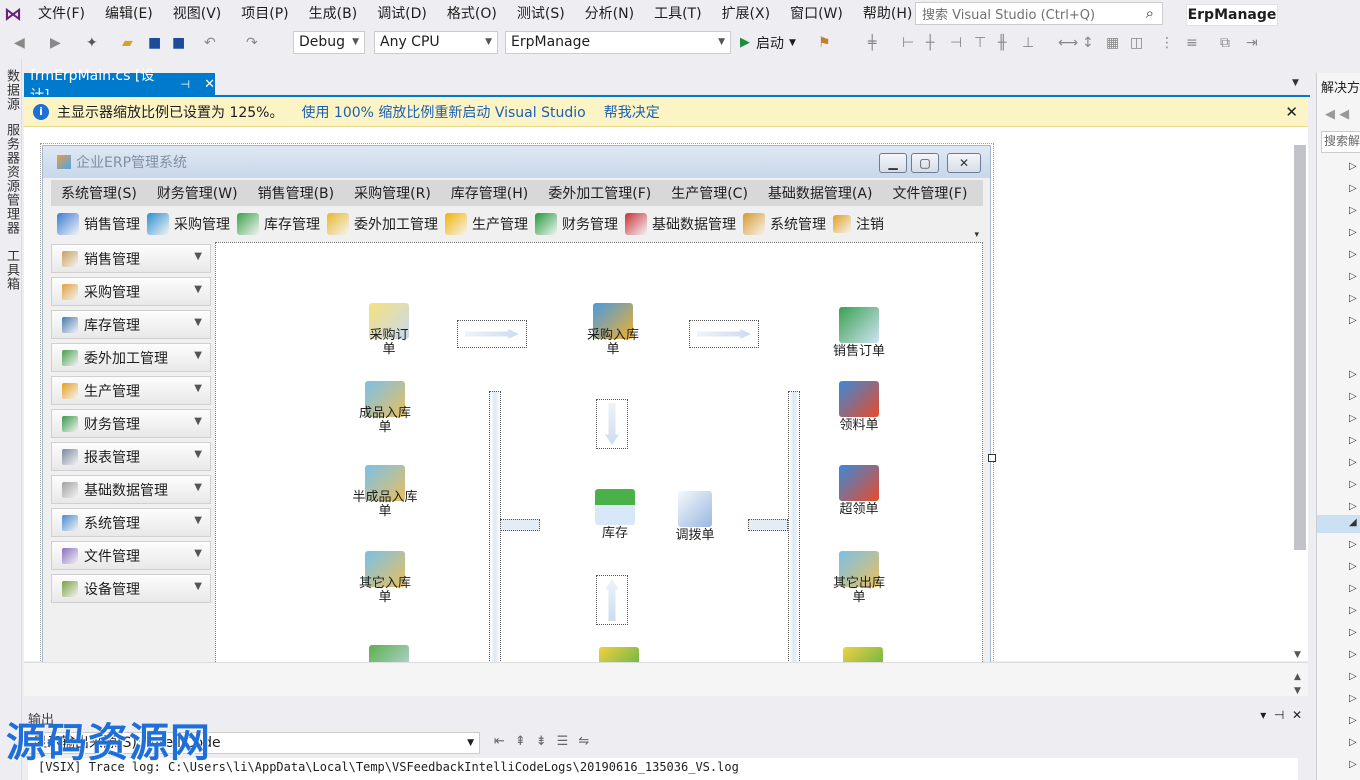  Describe the element at coordinates (680, 224) in the screenshot. I see `toolstrip-basic-data-button: 基础数据管理` at that location.